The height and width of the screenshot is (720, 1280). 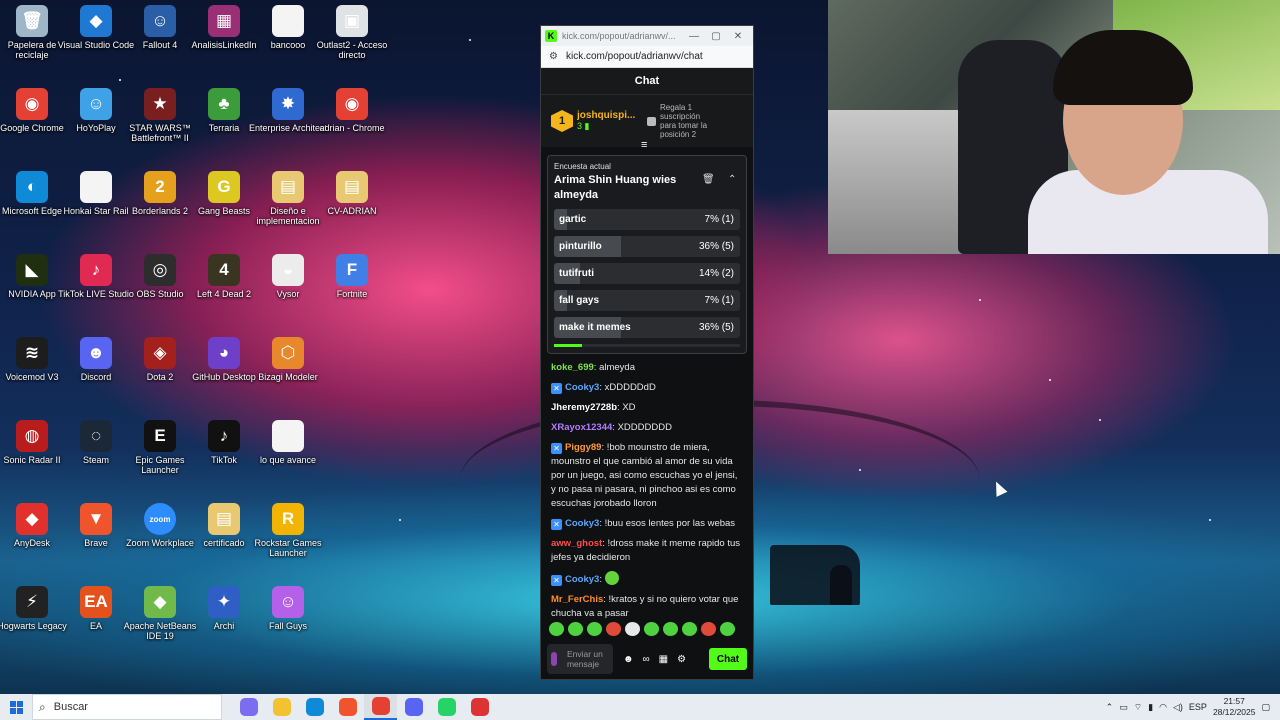 I want to click on trash-icon: 🗑, so click(x=708, y=179).